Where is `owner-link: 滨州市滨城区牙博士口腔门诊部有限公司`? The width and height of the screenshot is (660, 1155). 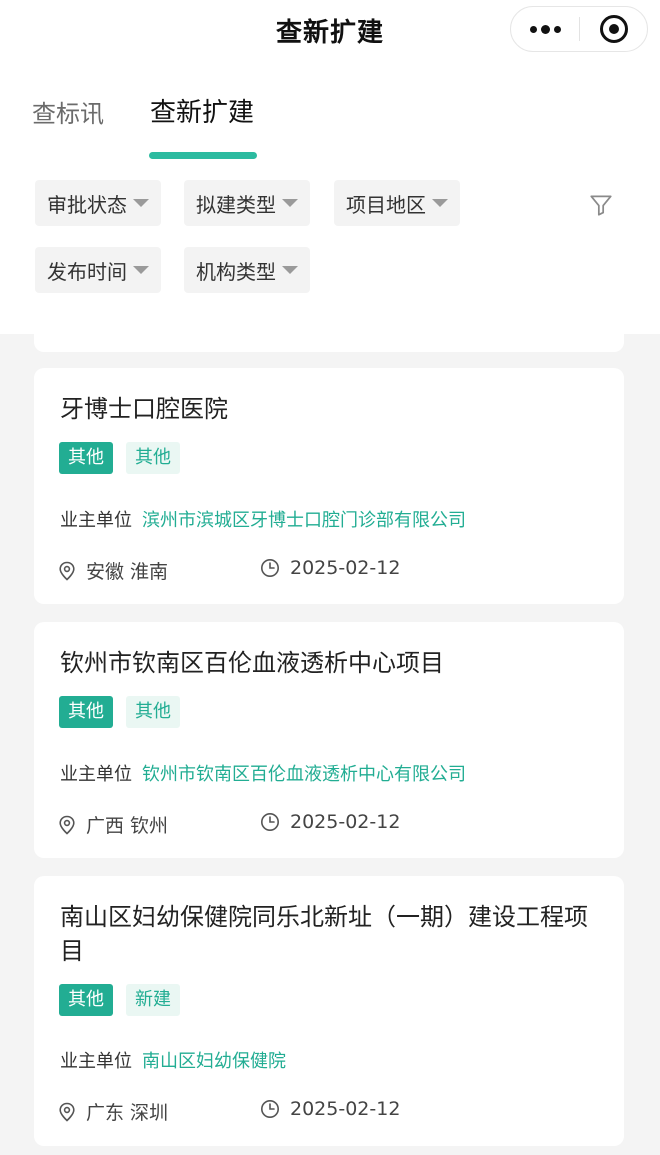
owner-link: 滨州市滨城区牙博士口腔门诊部有限公司 is located at coordinates (304, 519).